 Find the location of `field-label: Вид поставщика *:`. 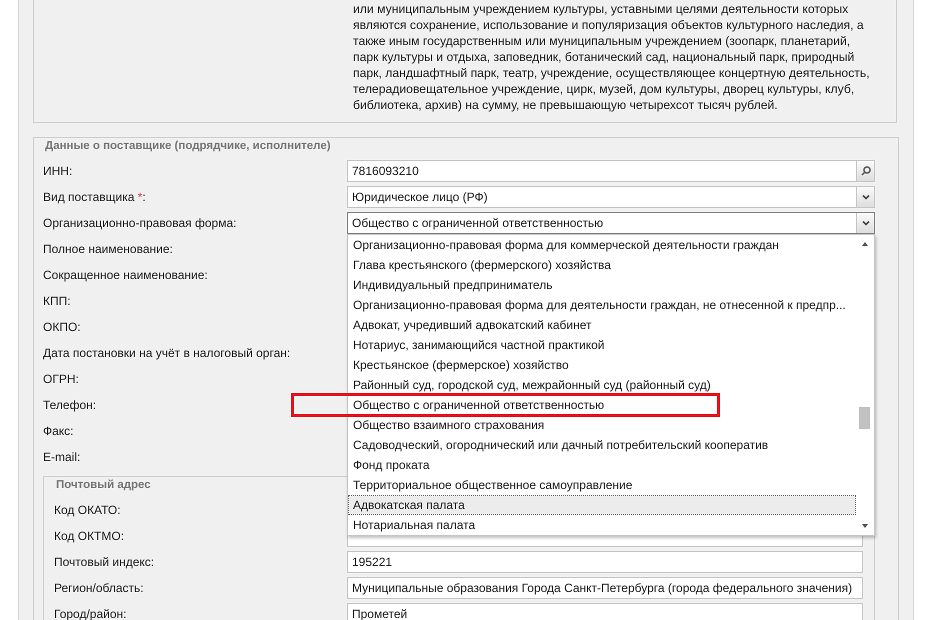

field-label: Вид поставщика *: is located at coordinates (95, 197).